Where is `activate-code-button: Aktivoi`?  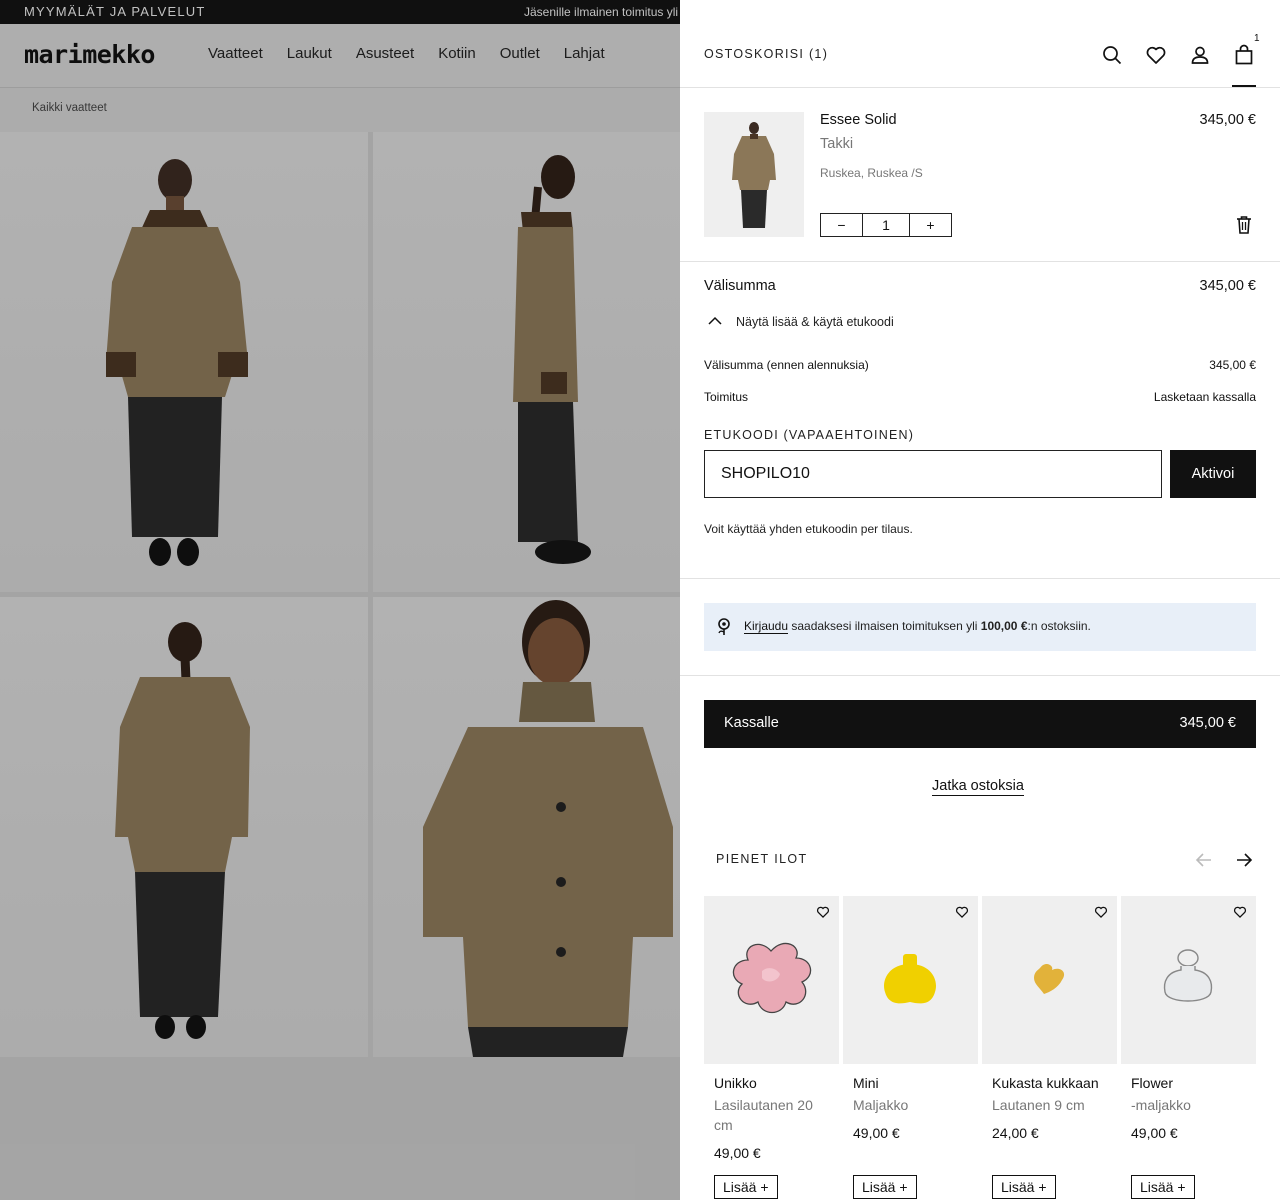 activate-code-button: Aktivoi is located at coordinates (1213, 474).